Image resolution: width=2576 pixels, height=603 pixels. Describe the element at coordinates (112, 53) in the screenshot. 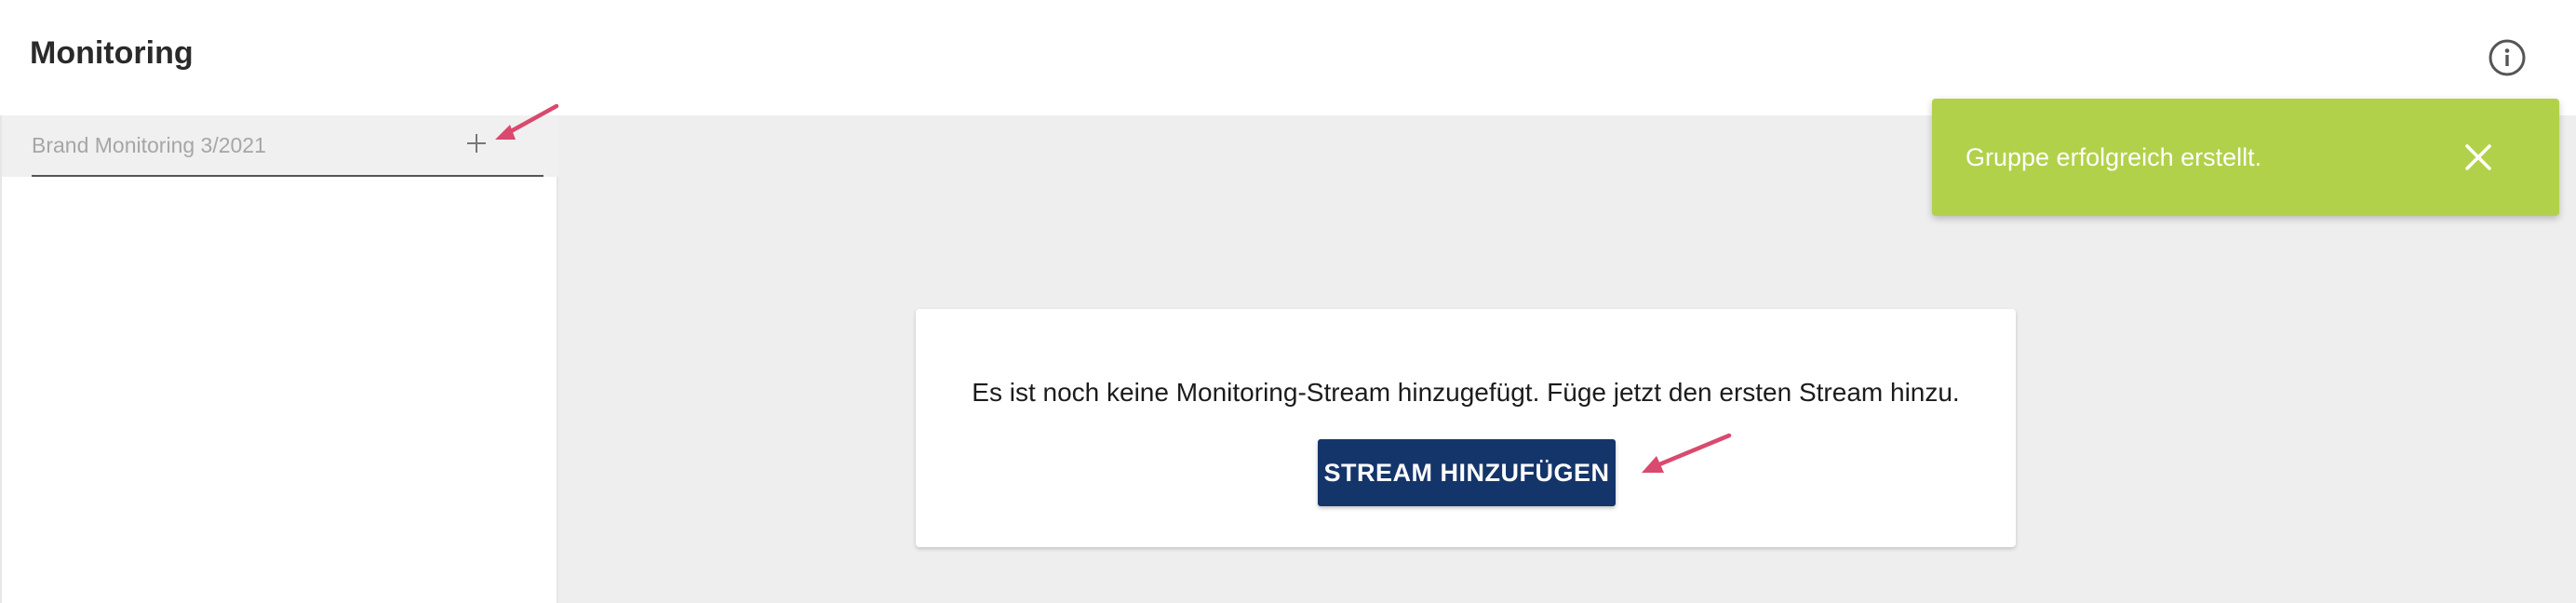

I see `page-title: Monitoring` at that location.